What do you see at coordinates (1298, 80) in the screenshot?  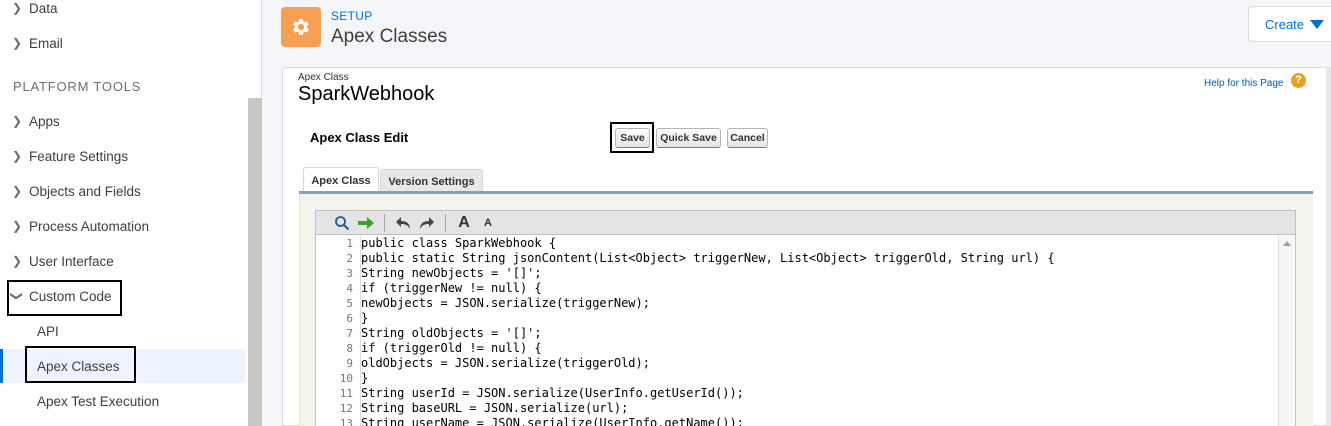 I see `question-circle-icon: ?` at bounding box center [1298, 80].